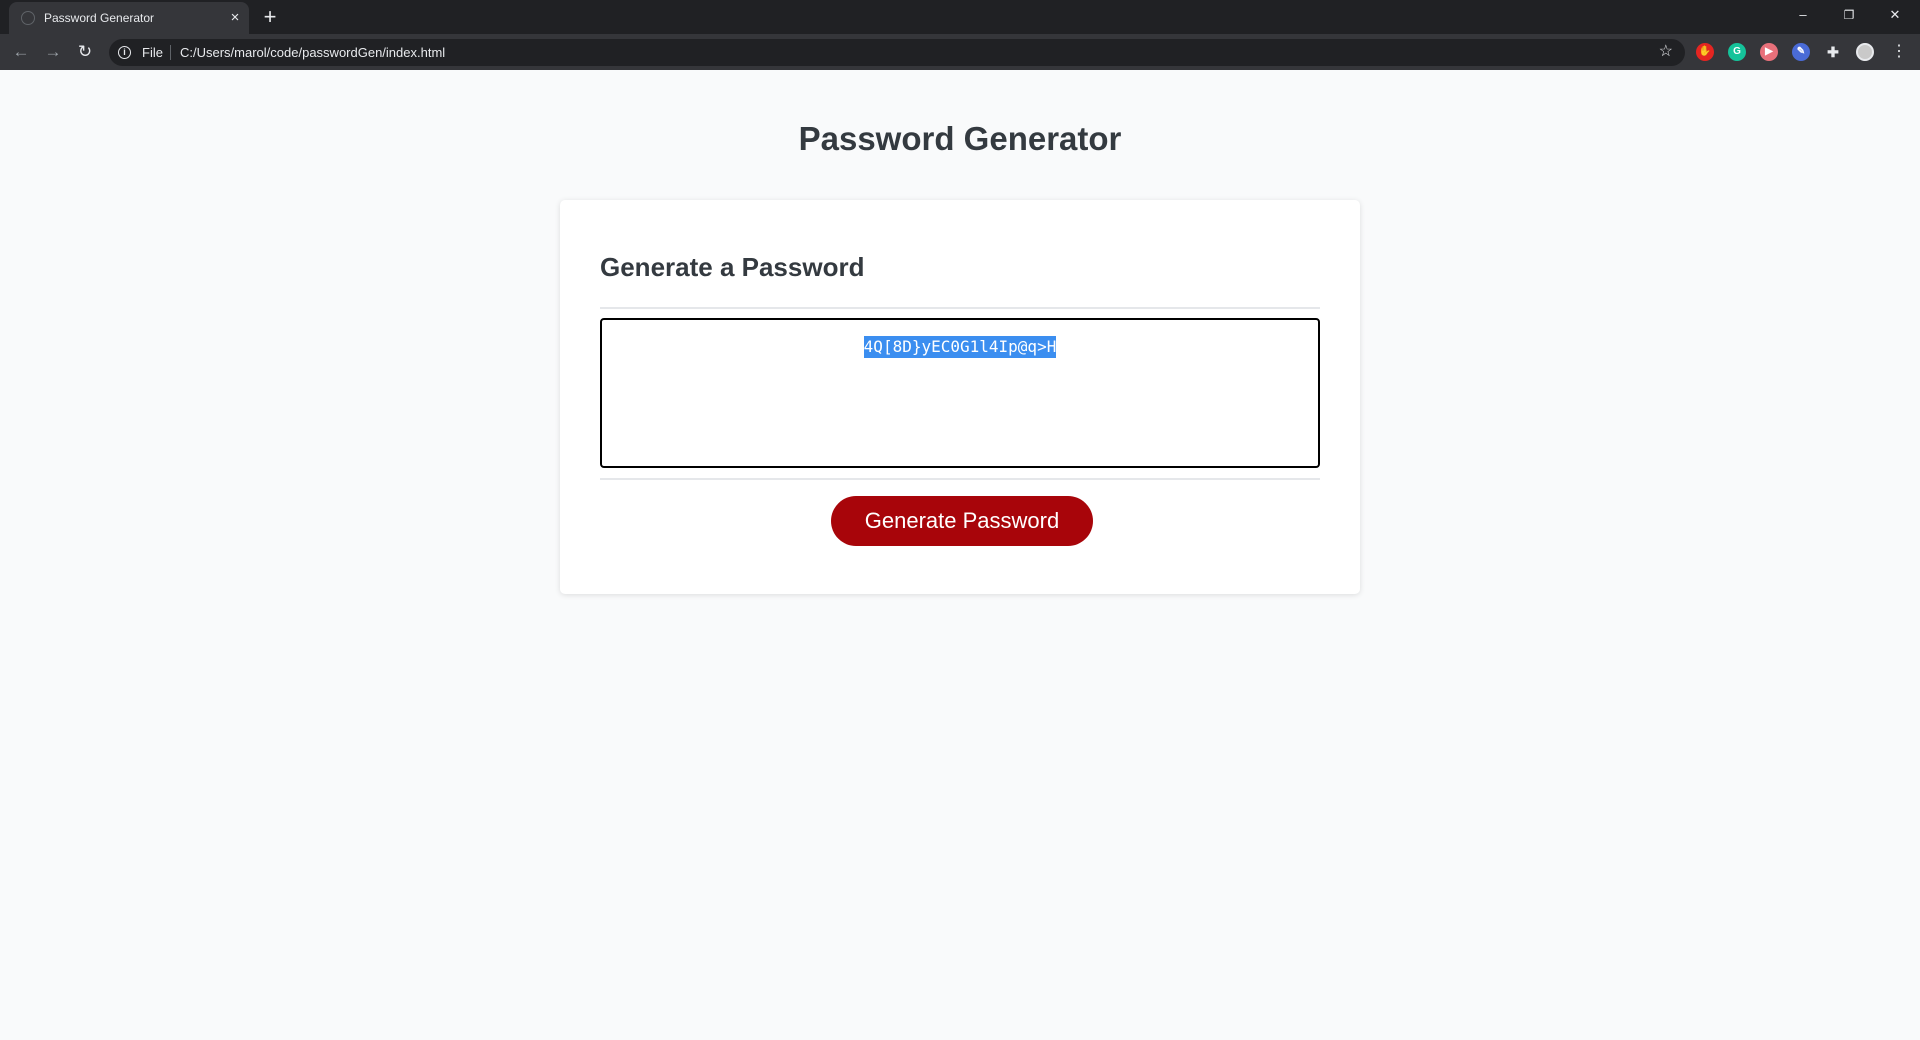  Describe the element at coordinates (1769, 52) in the screenshot. I see `screencast-extension-icon: ▶` at that location.